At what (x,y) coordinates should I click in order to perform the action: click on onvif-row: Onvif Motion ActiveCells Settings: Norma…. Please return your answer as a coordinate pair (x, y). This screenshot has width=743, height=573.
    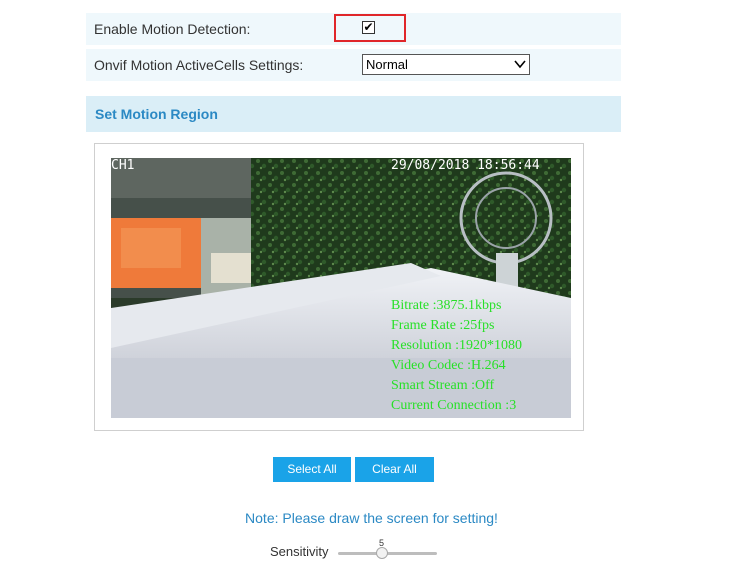
    Looking at the image, I should click on (353, 65).